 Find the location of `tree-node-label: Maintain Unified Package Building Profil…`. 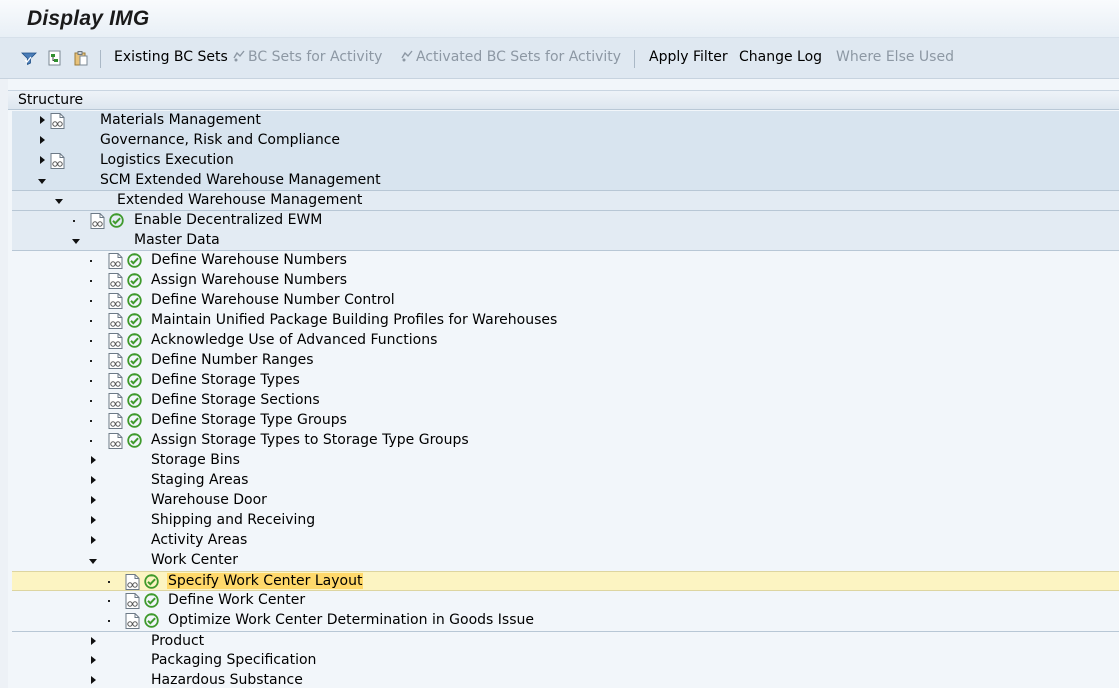

tree-node-label: Maintain Unified Package Building Profil… is located at coordinates (354, 320).